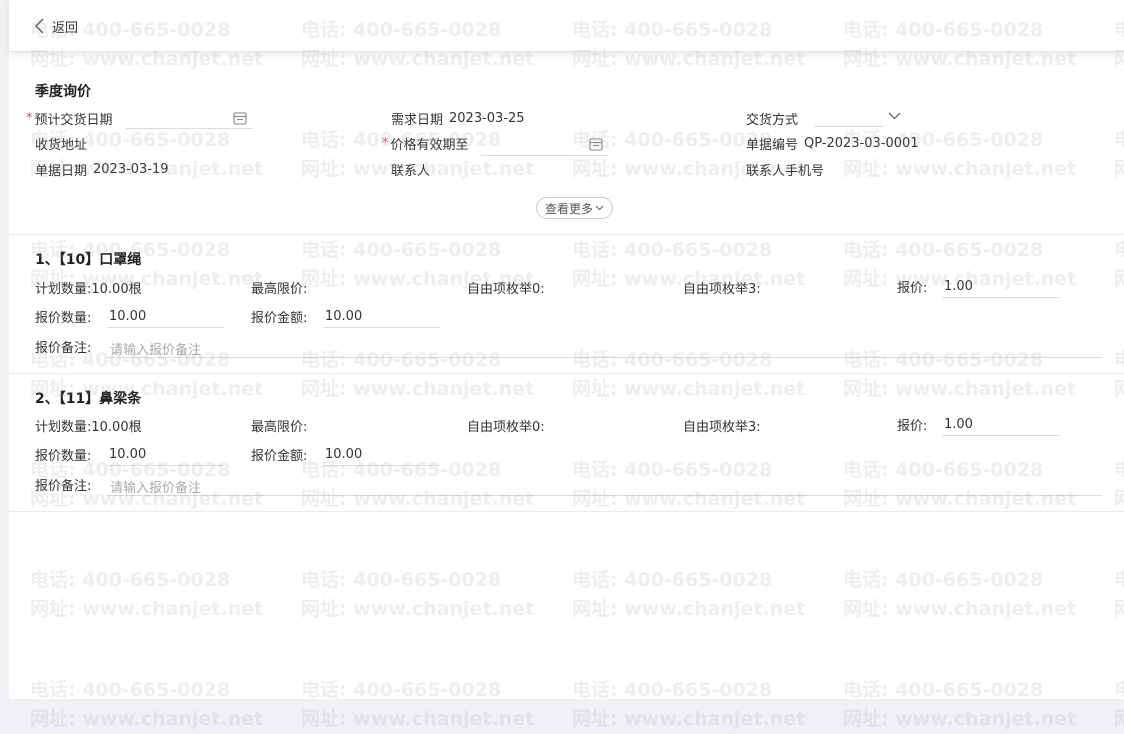 This screenshot has height=734, width=1124. Describe the element at coordinates (417, 120) in the screenshot. I see `demand-date-label: 需求日期` at that location.